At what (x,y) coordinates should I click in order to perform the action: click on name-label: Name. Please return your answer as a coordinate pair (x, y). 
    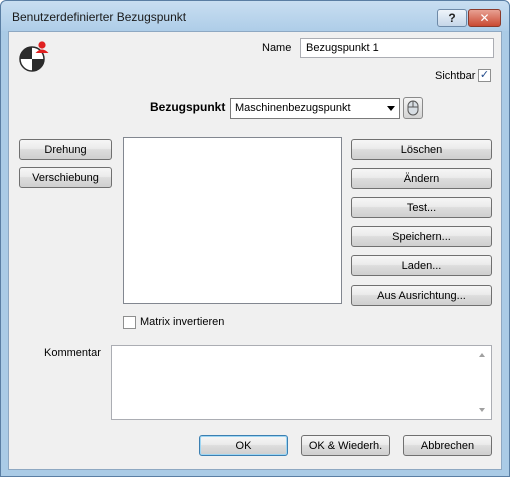
    Looking at the image, I should click on (277, 48).